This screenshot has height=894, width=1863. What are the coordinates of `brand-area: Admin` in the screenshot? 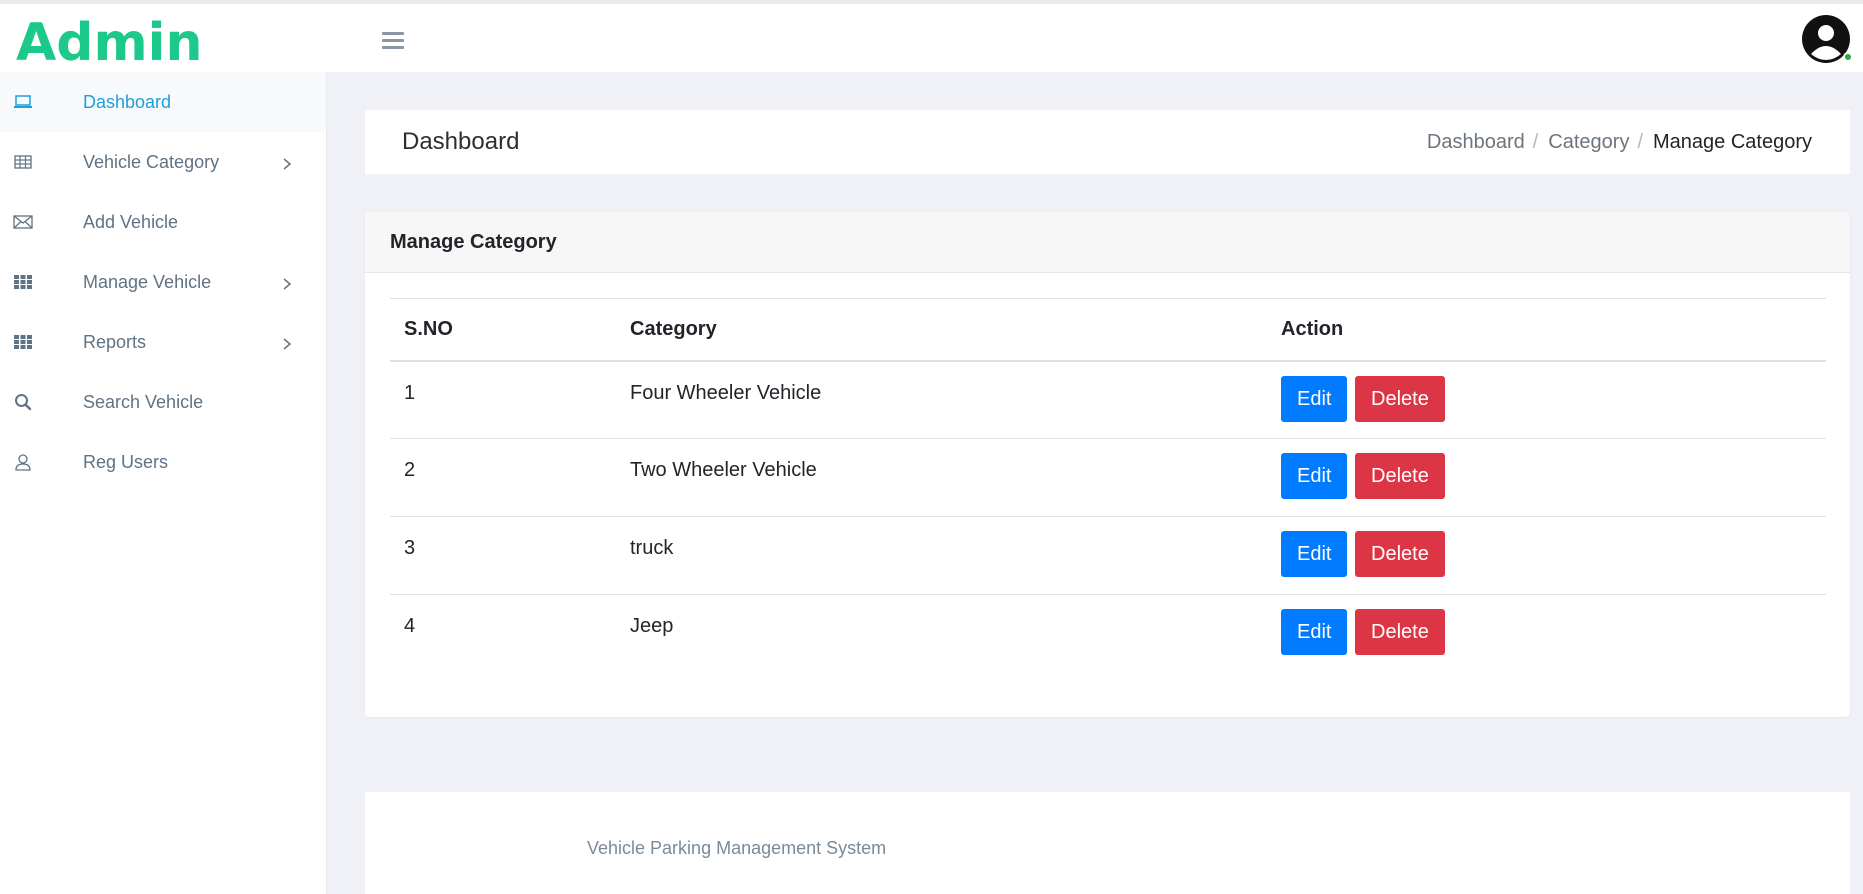 It's located at (226, 38).